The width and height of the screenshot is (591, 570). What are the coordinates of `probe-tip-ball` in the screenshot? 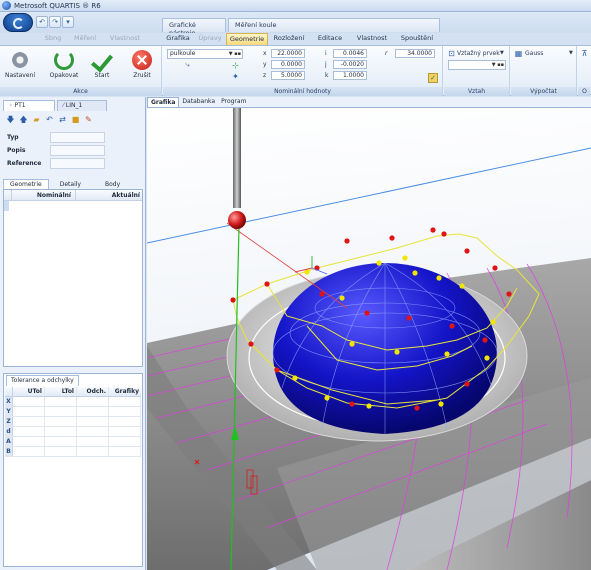 It's located at (237, 220).